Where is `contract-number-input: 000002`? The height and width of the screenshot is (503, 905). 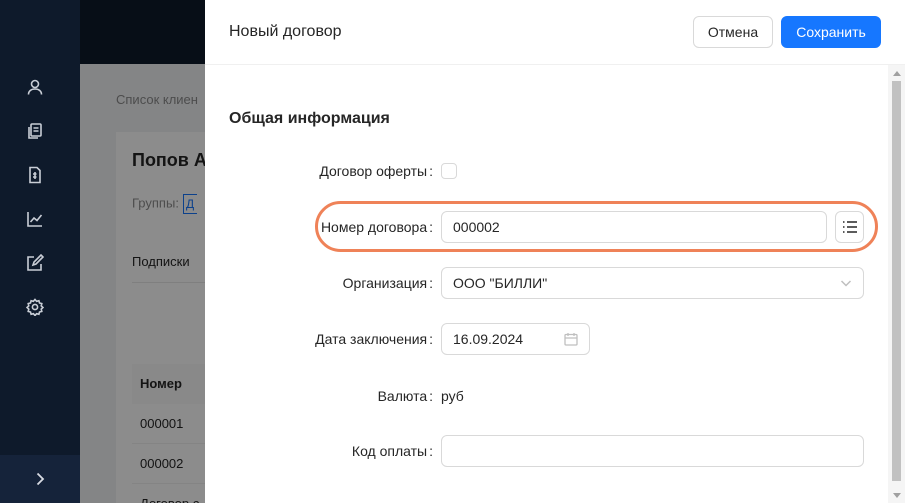 contract-number-input: 000002 is located at coordinates (634, 227).